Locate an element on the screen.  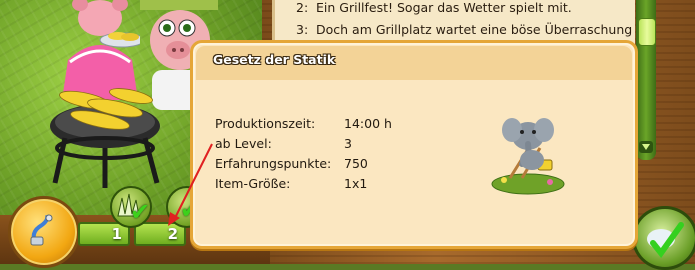
quest-line-number: 3: is located at coordinates (302, 29).